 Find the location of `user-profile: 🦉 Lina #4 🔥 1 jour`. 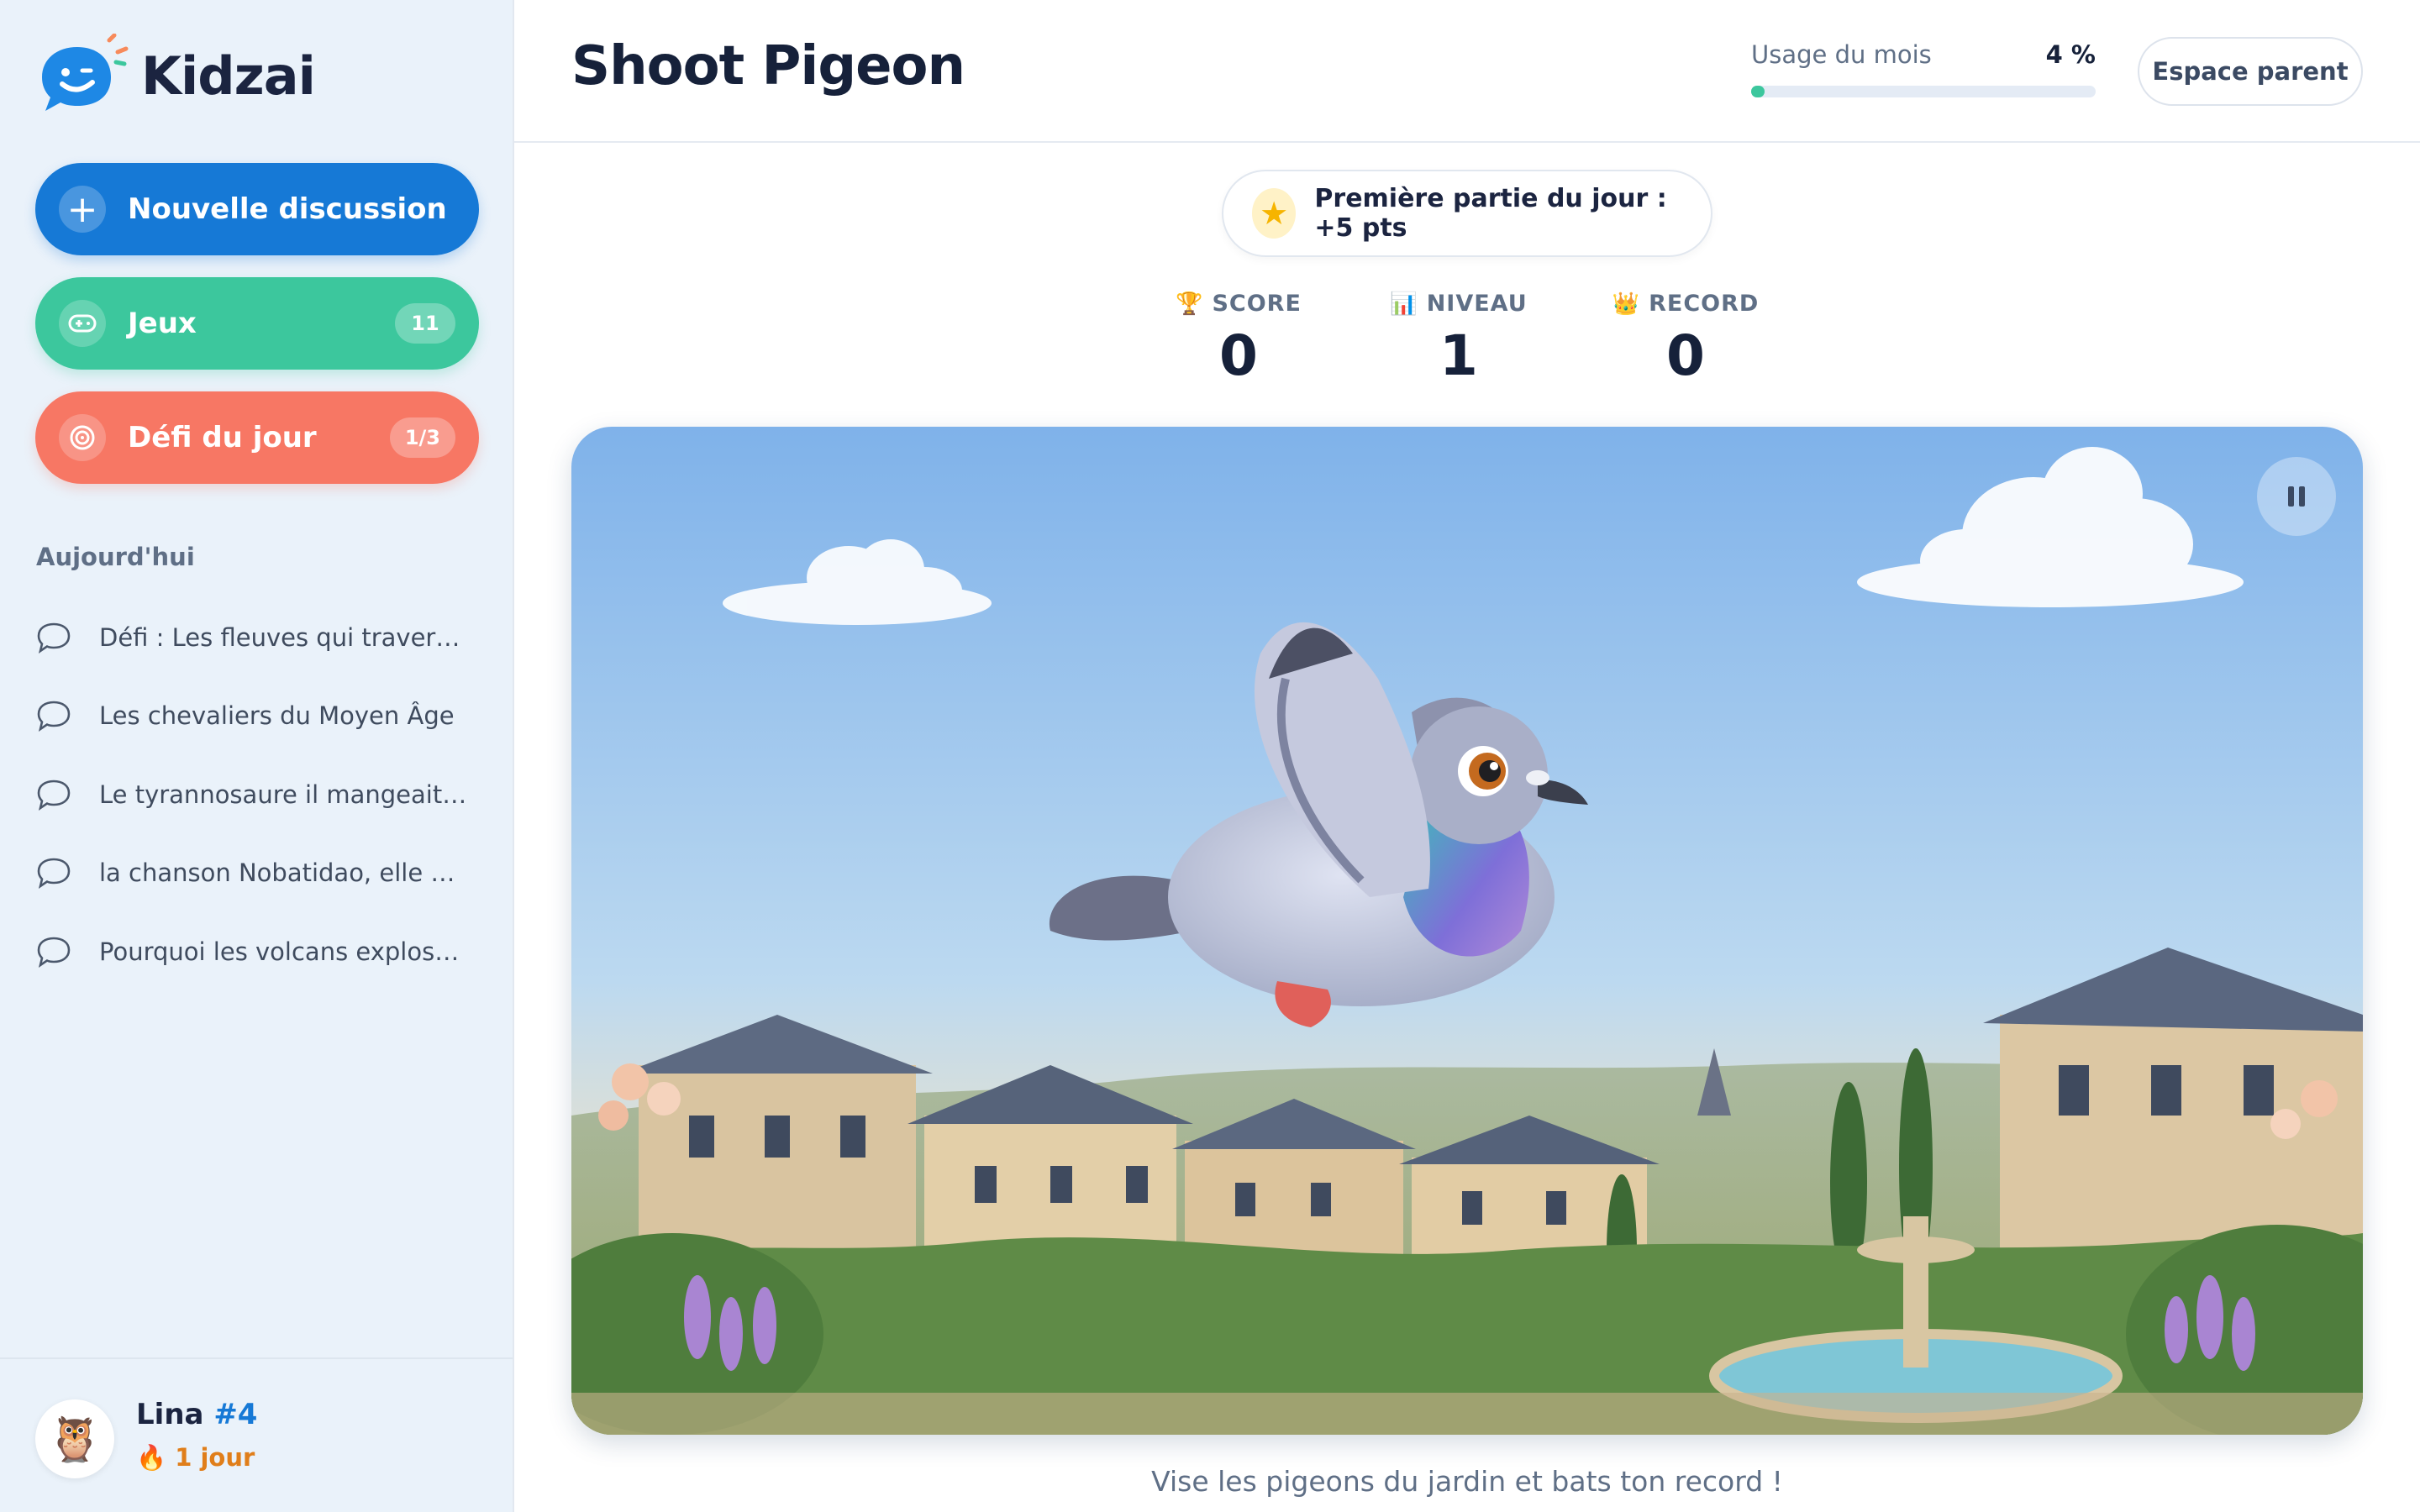

user-profile: 🦉 Lina #4 🔥 1 jour is located at coordinates (256, 1434).